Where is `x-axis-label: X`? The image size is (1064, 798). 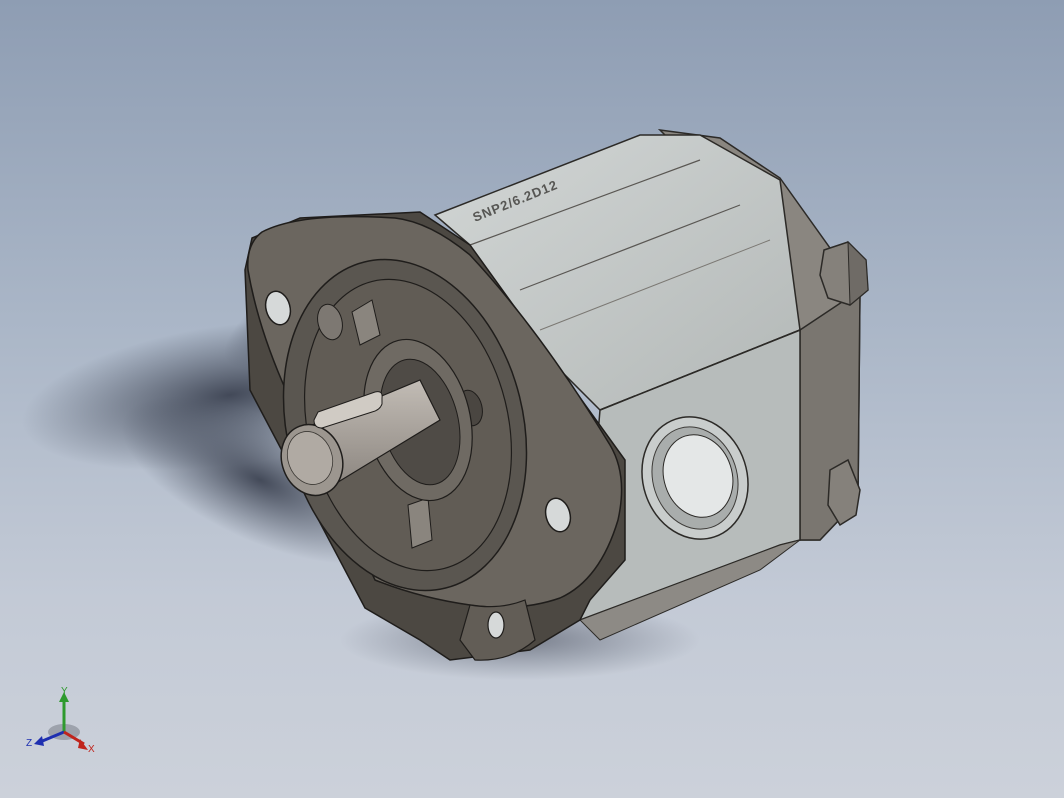
x-axis-label: X is located at coordinates (91, 749).